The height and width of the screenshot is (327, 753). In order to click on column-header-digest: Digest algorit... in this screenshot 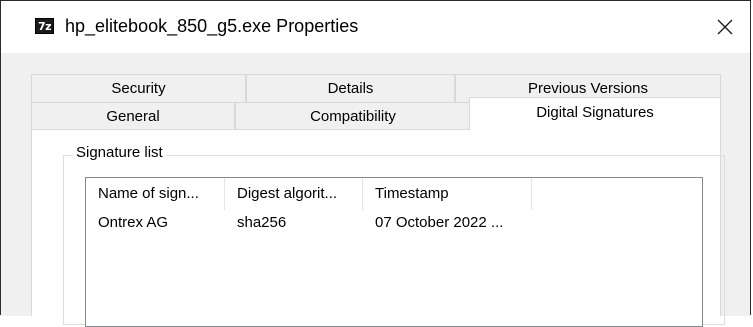, I will do `click(294, 194)`.